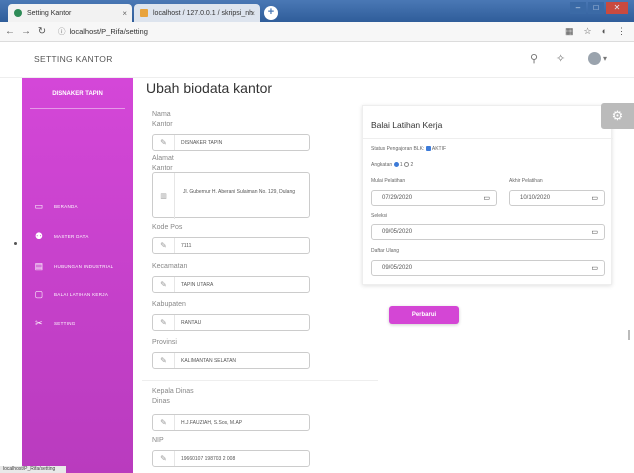 This screenshot has width=634, height=473. Describe the element at coordinates (39, 323) in the screenshot. I see `tools-icon: ✂` at that location.